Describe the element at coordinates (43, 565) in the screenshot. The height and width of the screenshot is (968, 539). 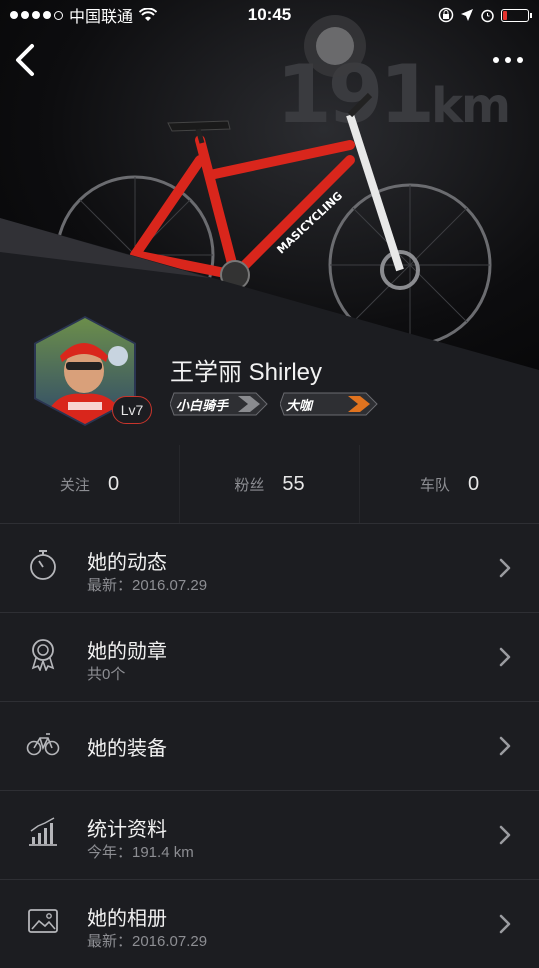
I see `stopwatch-icon` at that location.